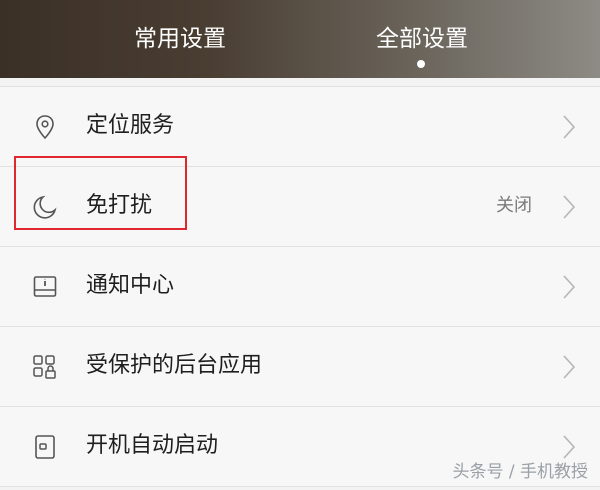 This screenshot has width=600, height=490. I want to click on setting-label: 定位服务, so click(130, 125).